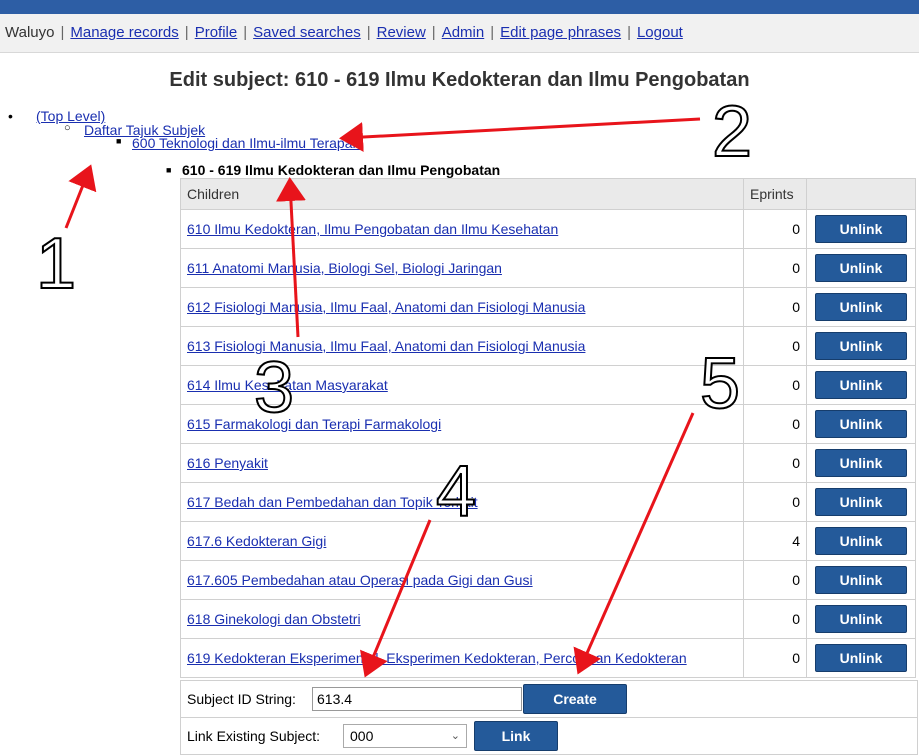  Describe the element at coordinates (274, 388) in the screenshot. I see `annotation-number: 3` at that location.